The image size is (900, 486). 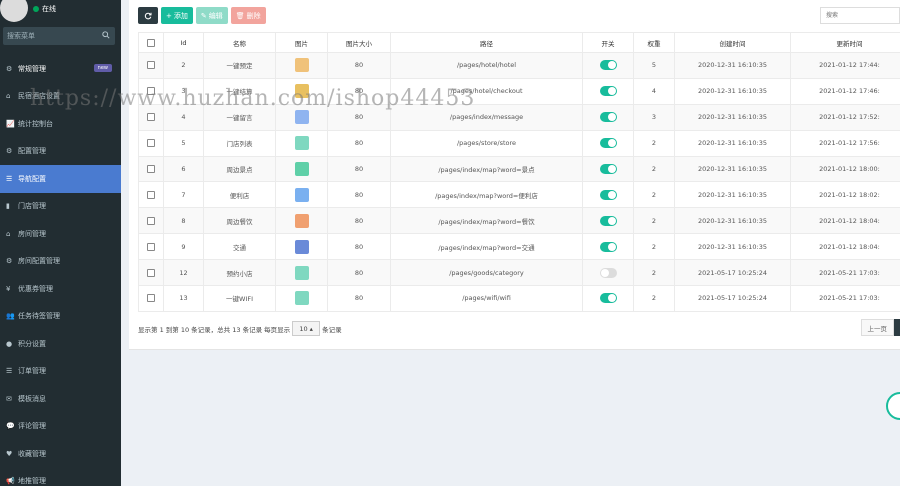 I want to click on current-page-button, so click(x=897, y=327).